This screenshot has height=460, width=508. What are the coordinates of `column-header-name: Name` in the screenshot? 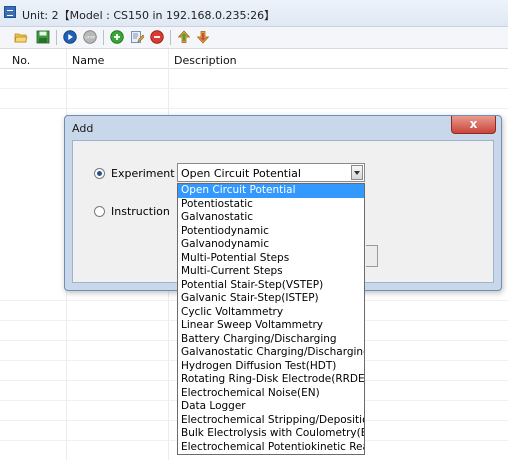 It's located at (88, 60).